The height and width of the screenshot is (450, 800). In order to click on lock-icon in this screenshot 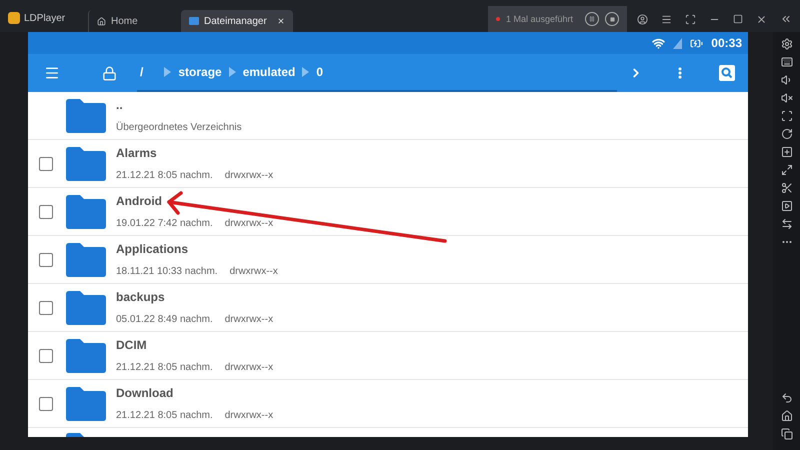, I will do `click(109, 73)`.